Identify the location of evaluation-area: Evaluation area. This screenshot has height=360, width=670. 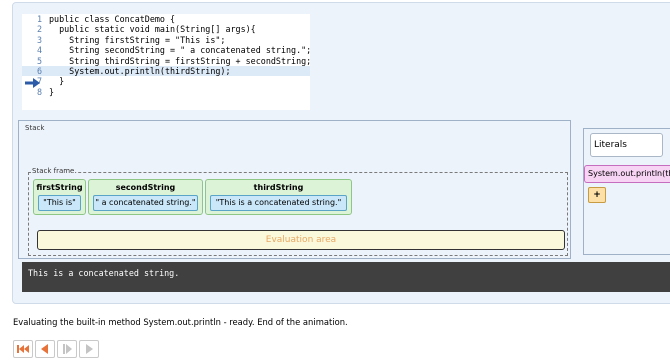
(301, 240).